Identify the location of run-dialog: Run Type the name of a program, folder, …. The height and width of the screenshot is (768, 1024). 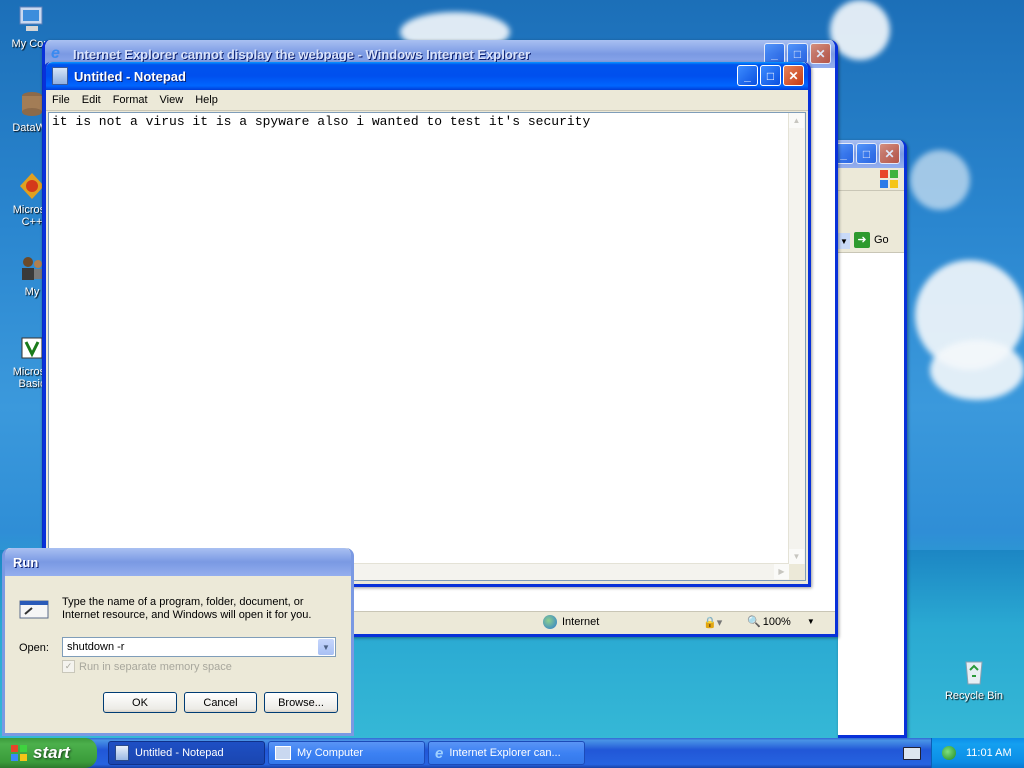
(178, 642).